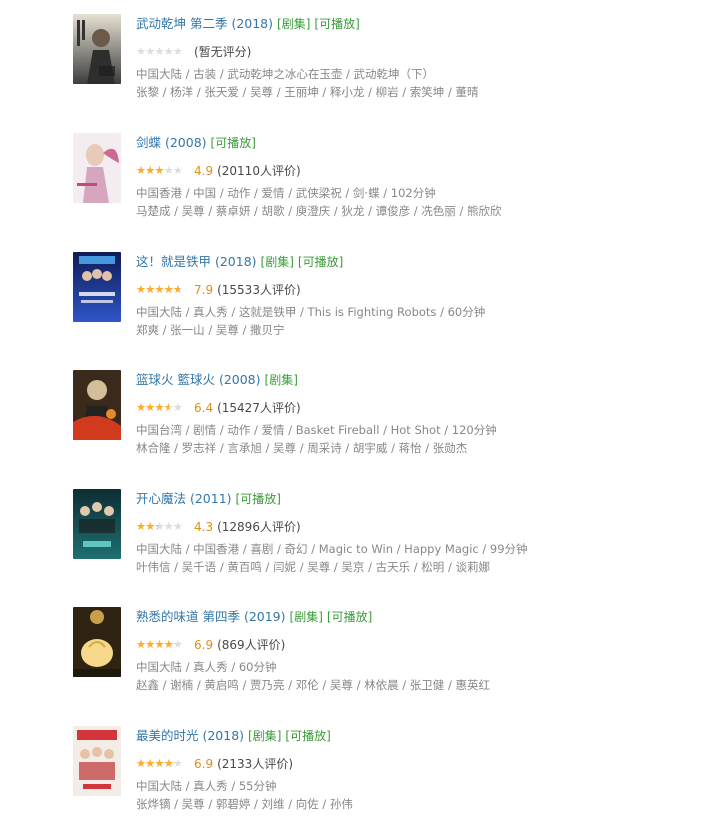 The width and height of the screenshot is (704, 829). I want to click on item-title: 这！就是铁甲 (2018), so click(196, 261).